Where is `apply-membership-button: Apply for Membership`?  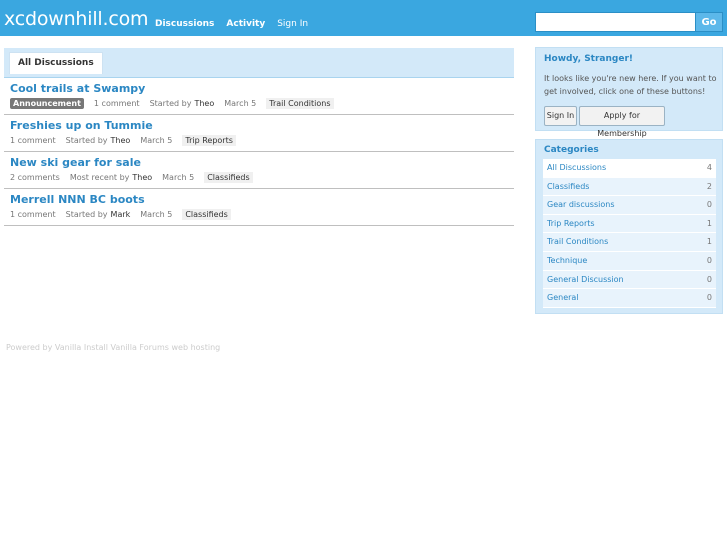
apply-membership-button: Apply for Membership is located at coordinates (622, 122).